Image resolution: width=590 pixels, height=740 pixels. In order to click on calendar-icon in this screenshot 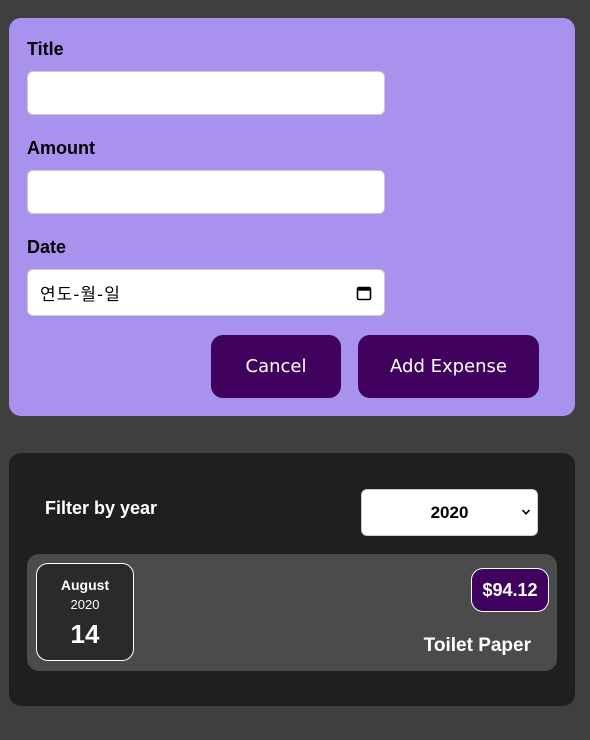, I will do `click(364, 293)`.